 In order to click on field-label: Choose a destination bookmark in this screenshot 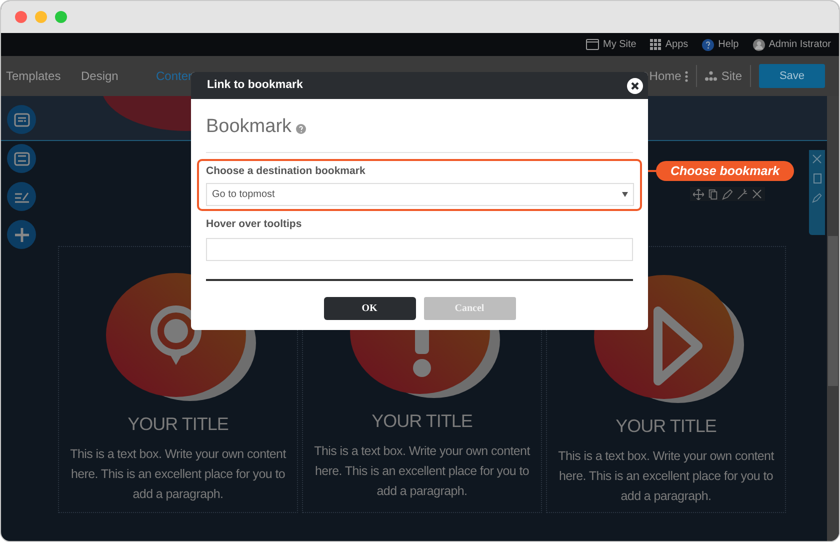, I will do `click(286, 171)`.